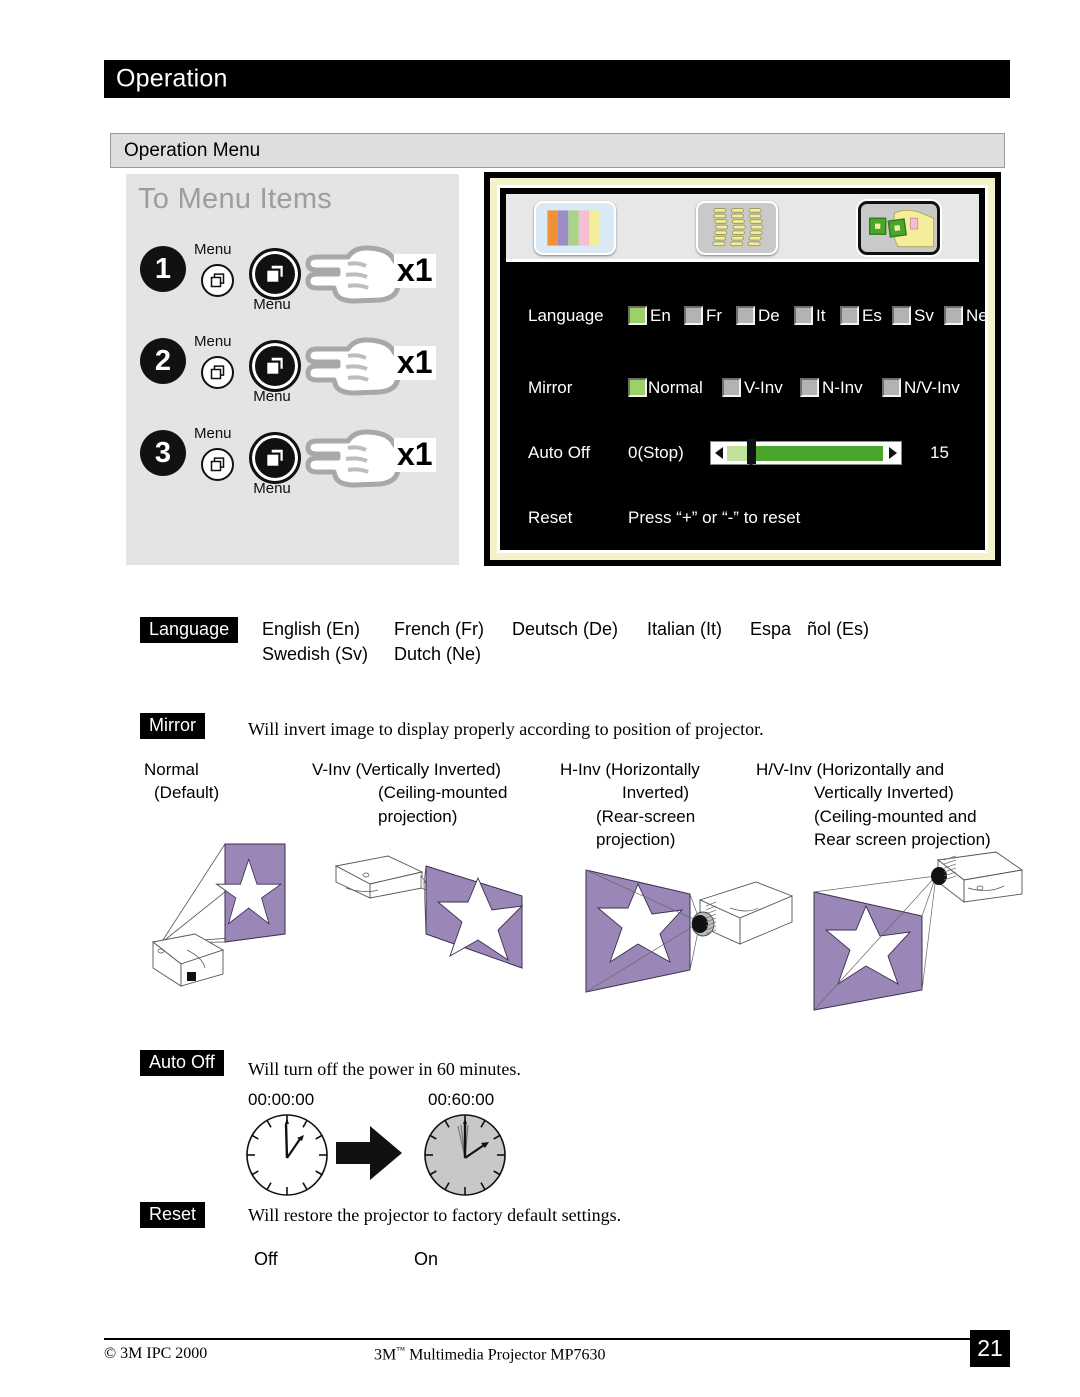 The height and width of the screenshot is (1397, 1080). Describe the element at coordinates (921, 388) in the screenshot. I see `osd-mirror-option-nv-inv: N/V-Inv` at that location.